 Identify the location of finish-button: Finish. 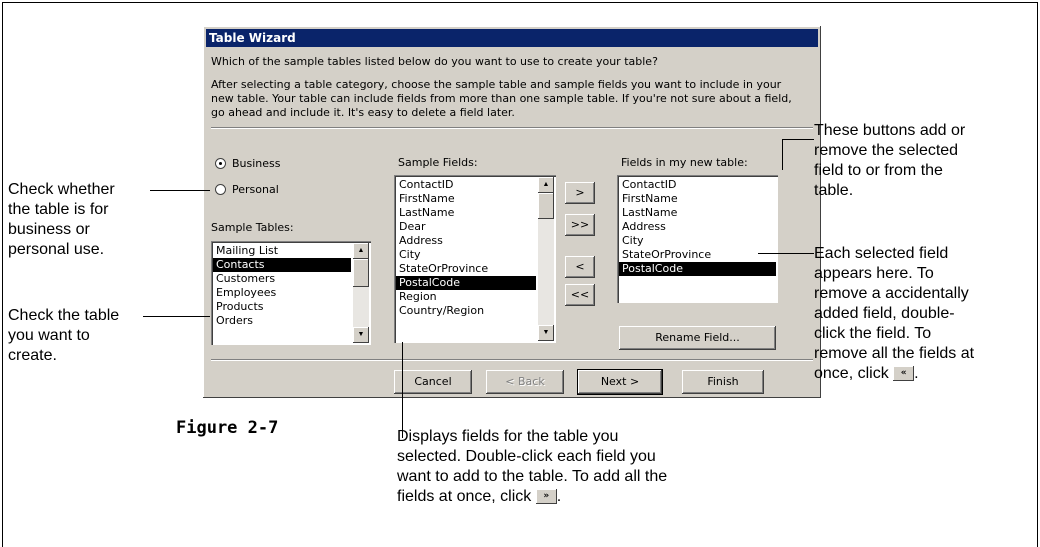
(723, 382).